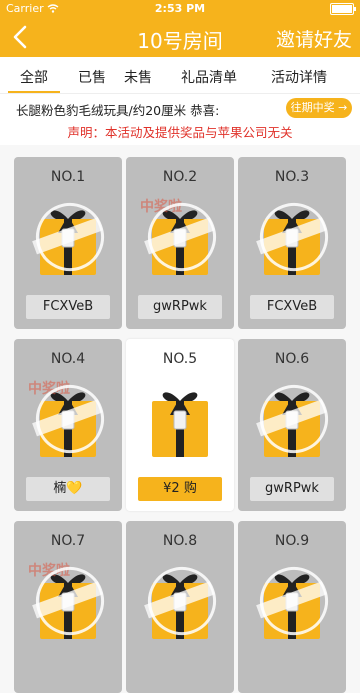 The width and height of the screenshot is (360, 693). I want to click on status-bar: Carrier 2:53 PM, so click(180, 8).